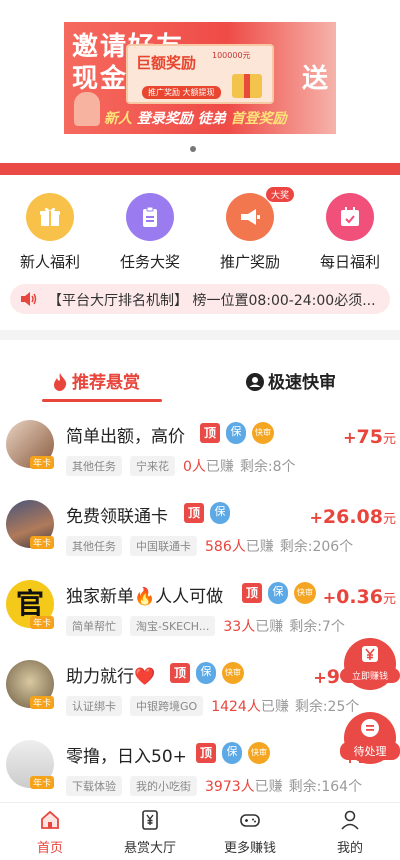 The image size is (400, 860). Describe the element at coordinates (370, 738) in the screenshot. I see `pending-button: 待处理` at that location.